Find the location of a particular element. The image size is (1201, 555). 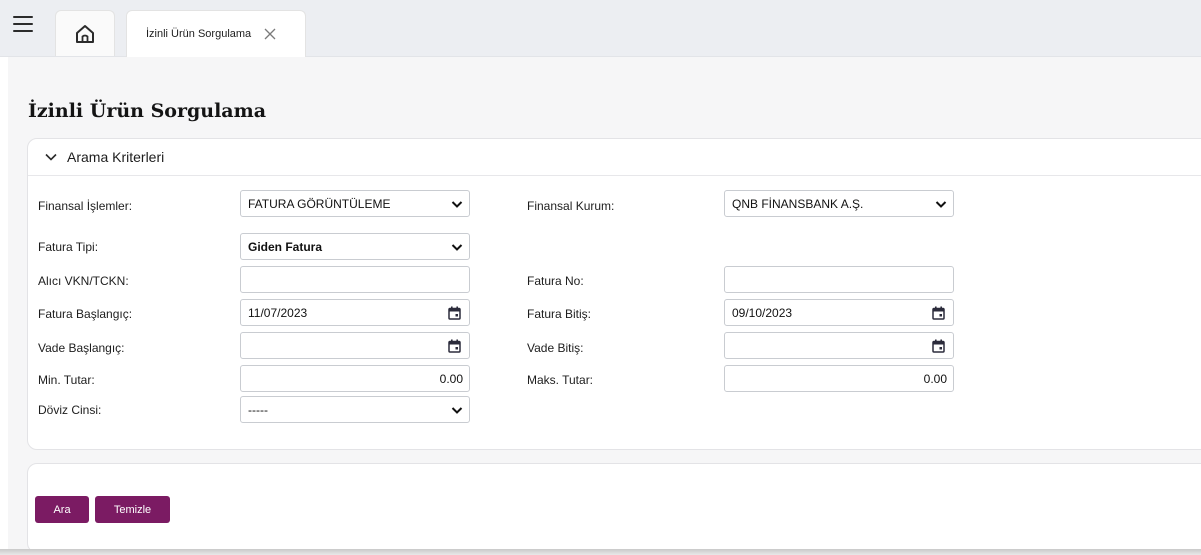

home-icon is located at coordinates (85, 33).